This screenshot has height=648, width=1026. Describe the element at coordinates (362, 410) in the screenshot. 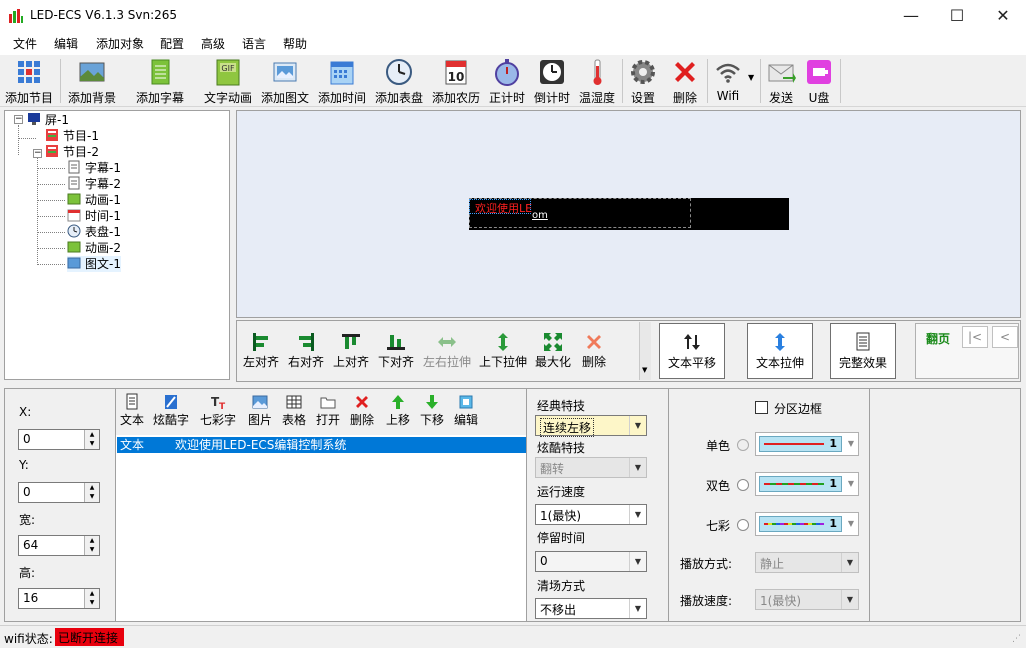

I see `delete-item-button: 删除` at that location.